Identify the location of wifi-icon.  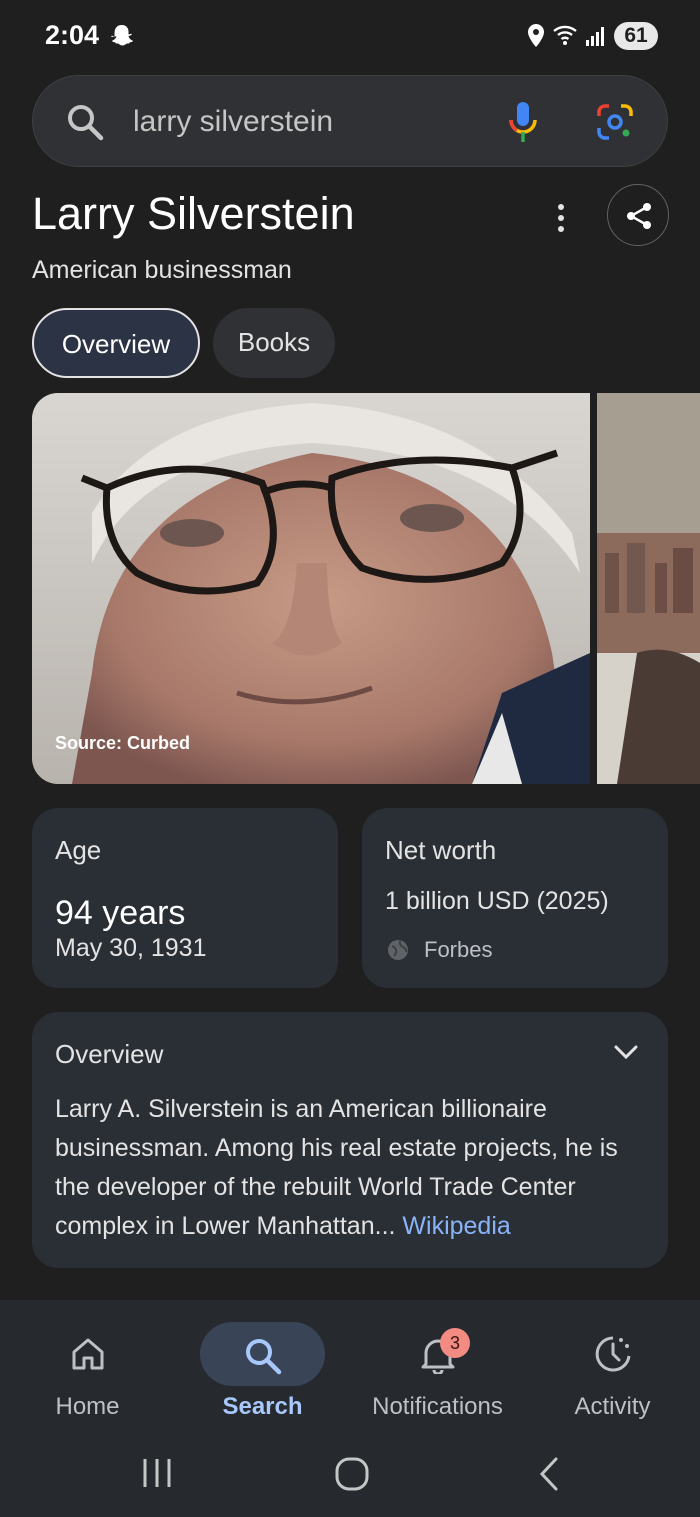
(565, 35).